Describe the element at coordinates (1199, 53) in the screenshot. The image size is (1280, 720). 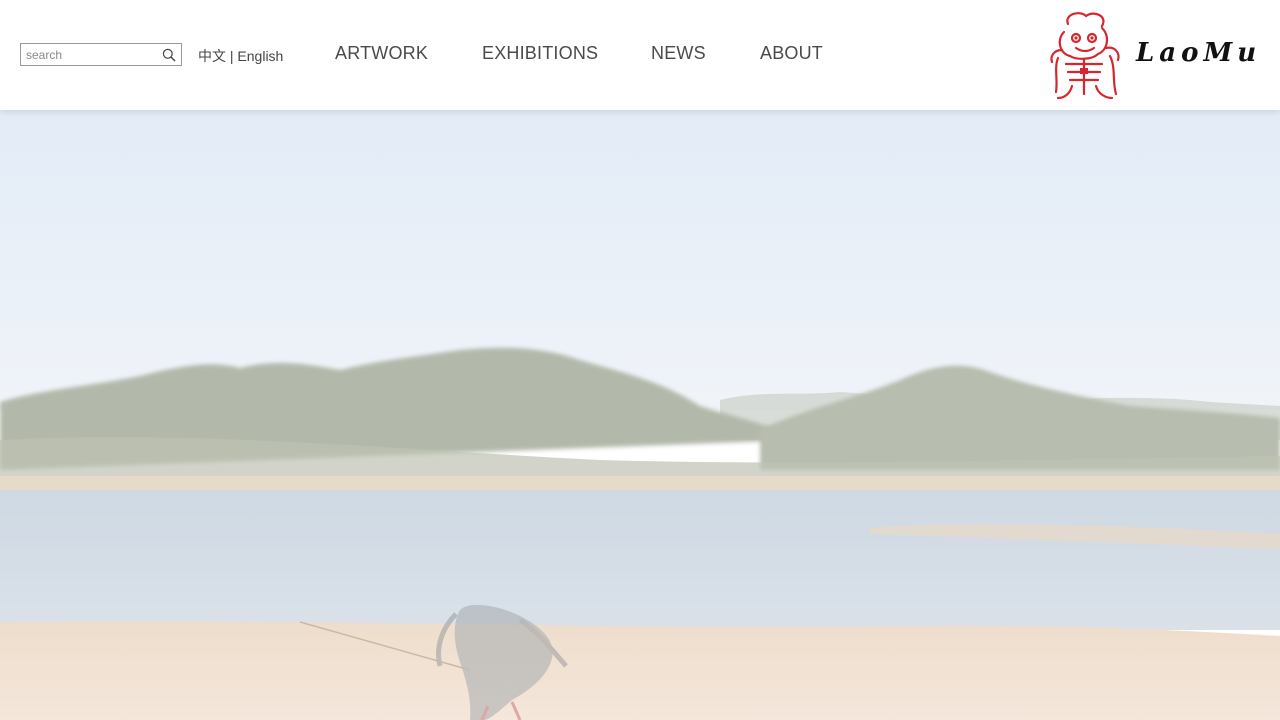
I see `logo-text: LaoMu` at that location.